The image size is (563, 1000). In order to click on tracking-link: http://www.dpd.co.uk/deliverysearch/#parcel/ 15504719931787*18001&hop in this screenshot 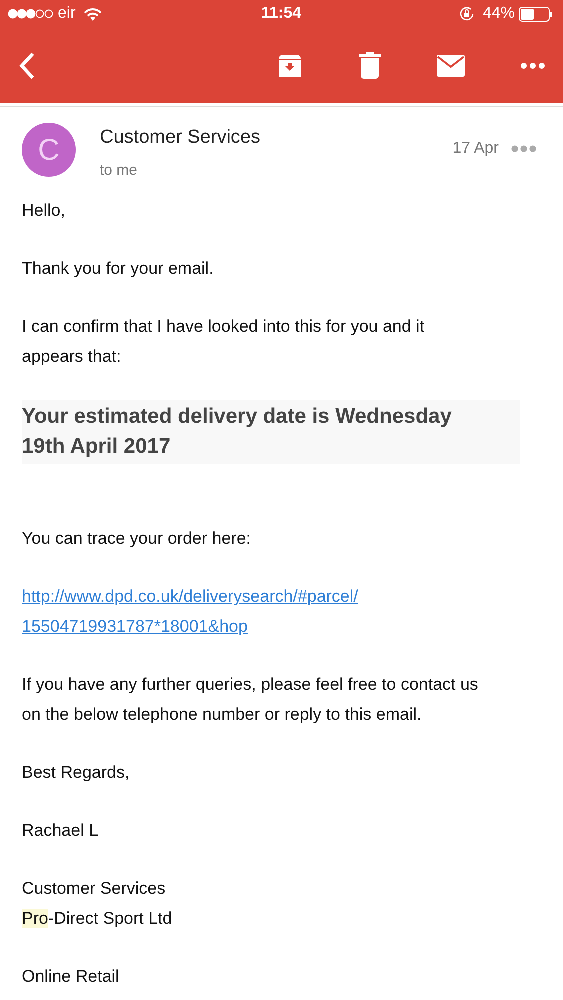, I will do `click(190, 612)`.